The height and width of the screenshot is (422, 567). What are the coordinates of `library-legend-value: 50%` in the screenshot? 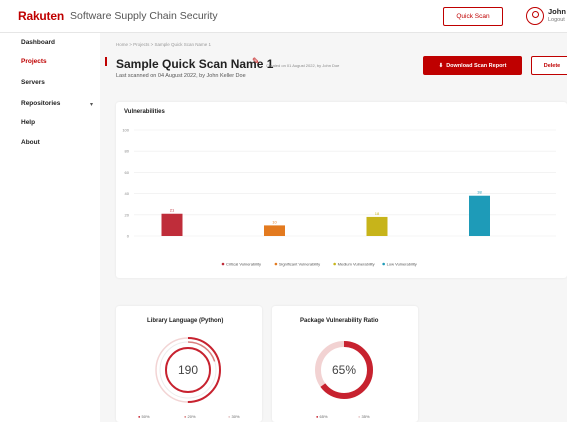 It's located at (145, 416).